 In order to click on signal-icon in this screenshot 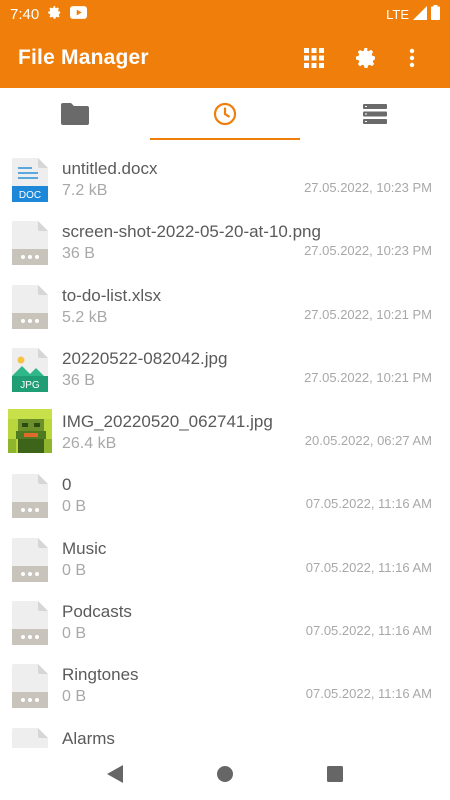, I will do `click(420, 14)`.